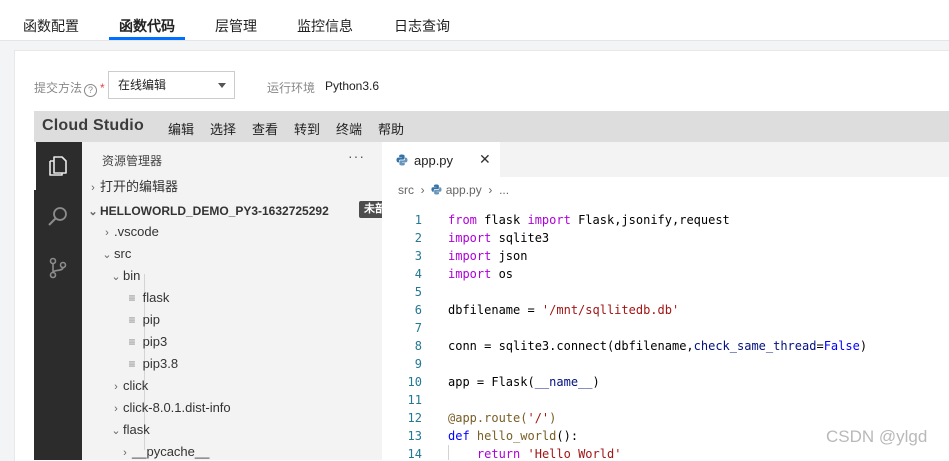 The image size is (949, 461). What do you see at coordinates (58, 268) in the screenshot?
I see `source-control-icon` at bounding box center [58, 268].